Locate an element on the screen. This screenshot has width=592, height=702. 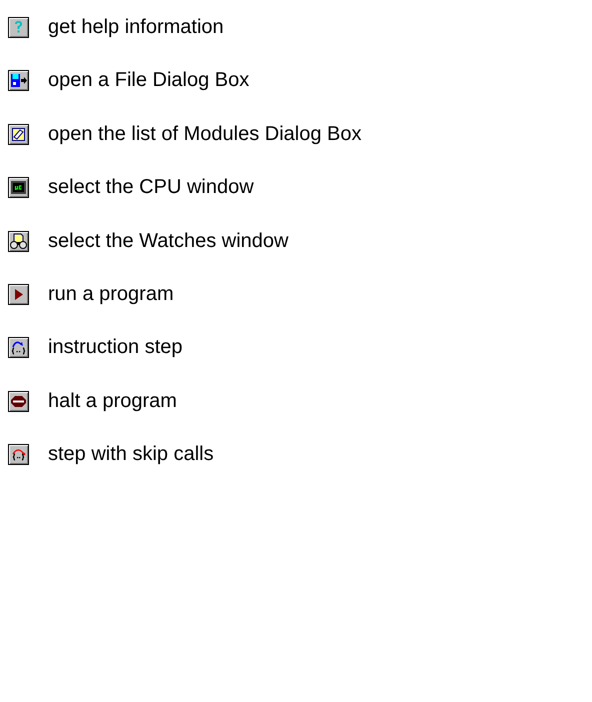
description-text: step with skip calls is located at coordinates (131, 455).